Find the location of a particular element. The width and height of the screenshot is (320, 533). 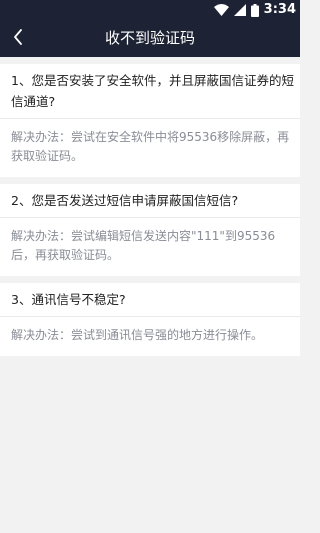

signal-icon is located at coordinates (239, 10).